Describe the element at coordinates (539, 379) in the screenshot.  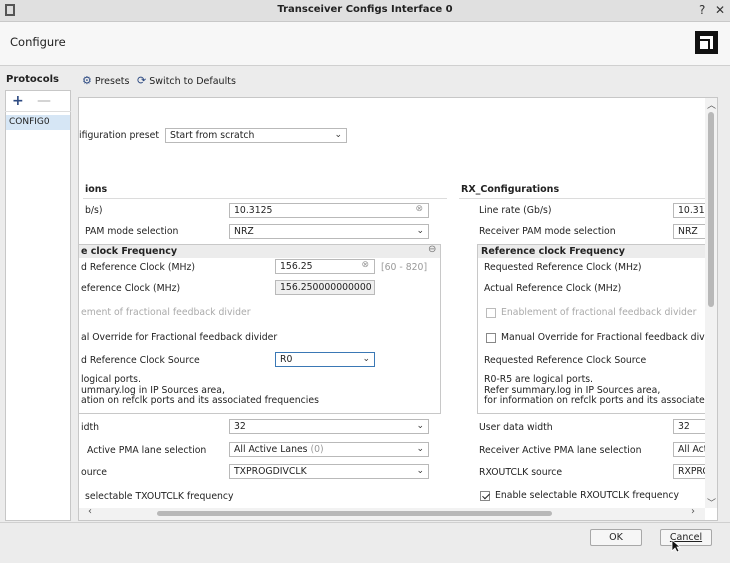
I see `rx-note-1: R0-R5 are logical ports.` at that location.